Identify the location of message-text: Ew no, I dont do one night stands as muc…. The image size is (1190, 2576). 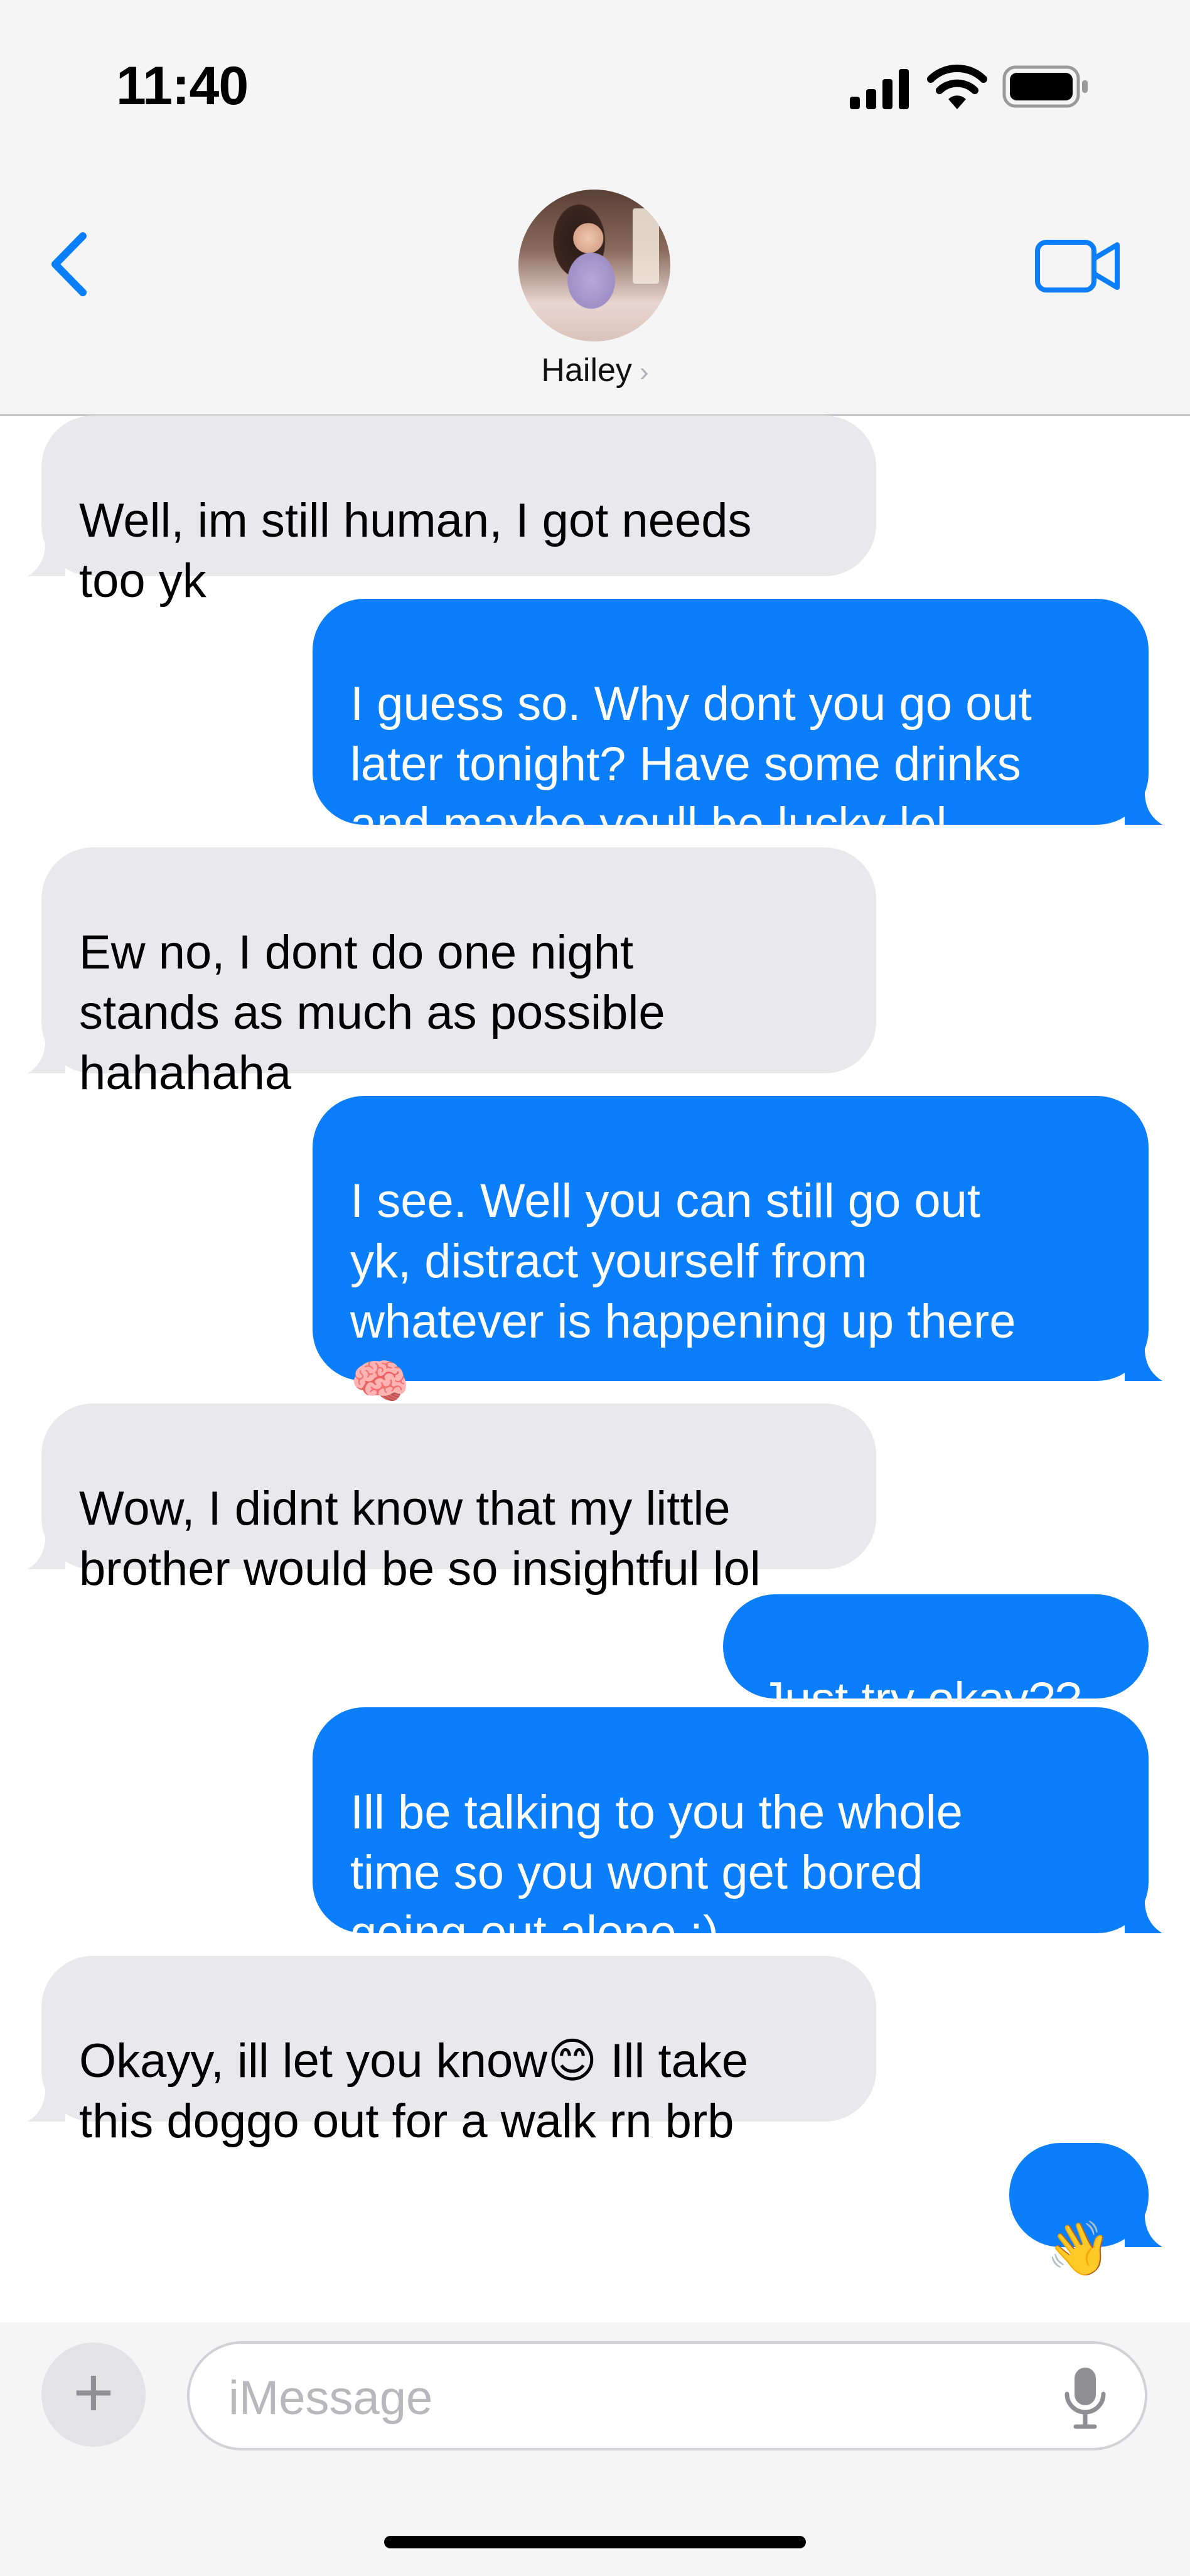
(372, 1013).